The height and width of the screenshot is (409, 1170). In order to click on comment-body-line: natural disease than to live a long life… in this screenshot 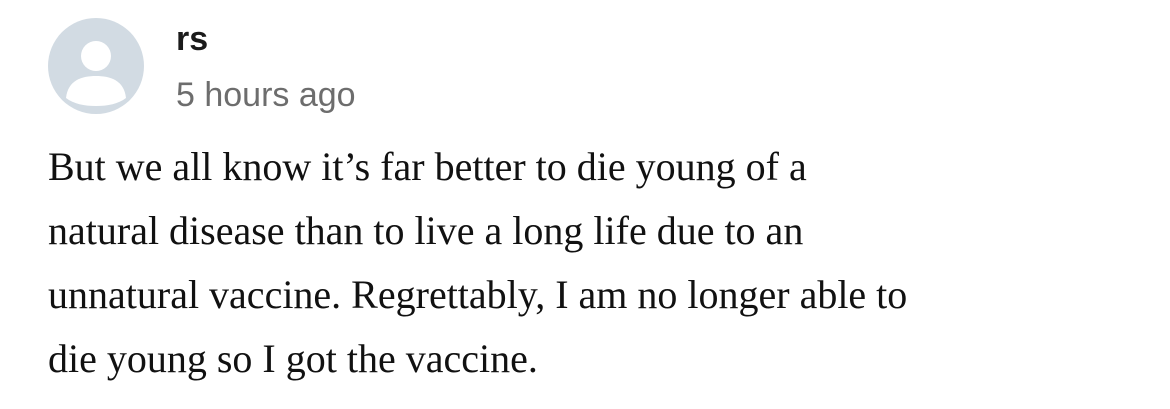, I will do `click(426, 230)`.